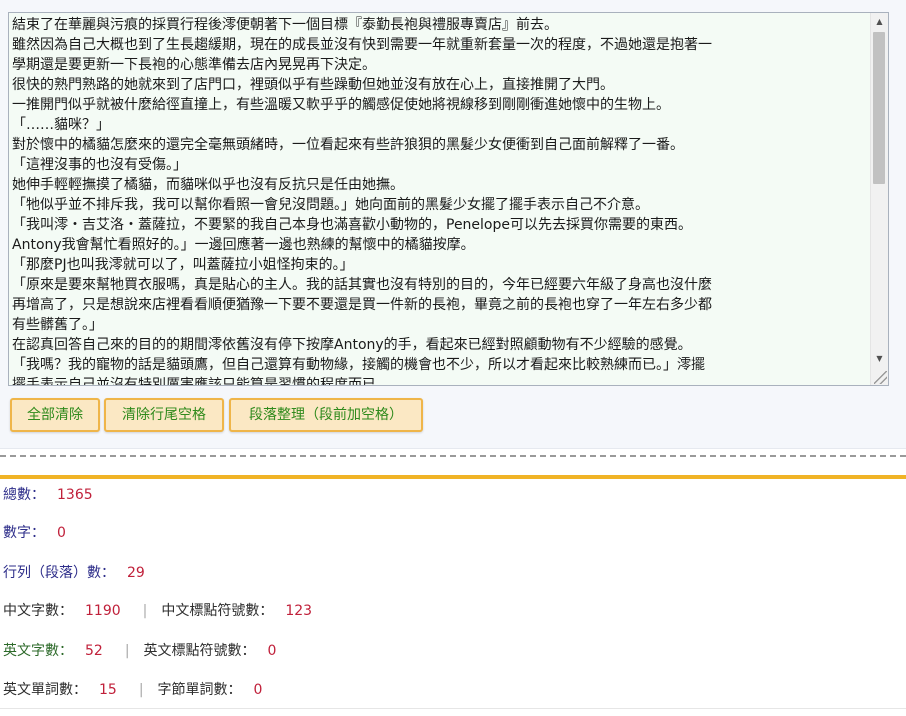  I want to click on total-label: 總數：, so click(24, 495).